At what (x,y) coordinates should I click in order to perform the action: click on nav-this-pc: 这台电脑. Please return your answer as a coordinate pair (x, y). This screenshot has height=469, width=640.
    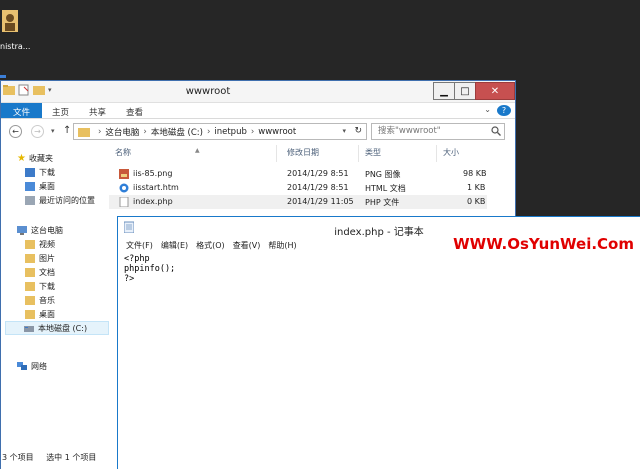
    Looking at the image, I should click on (40, 230).